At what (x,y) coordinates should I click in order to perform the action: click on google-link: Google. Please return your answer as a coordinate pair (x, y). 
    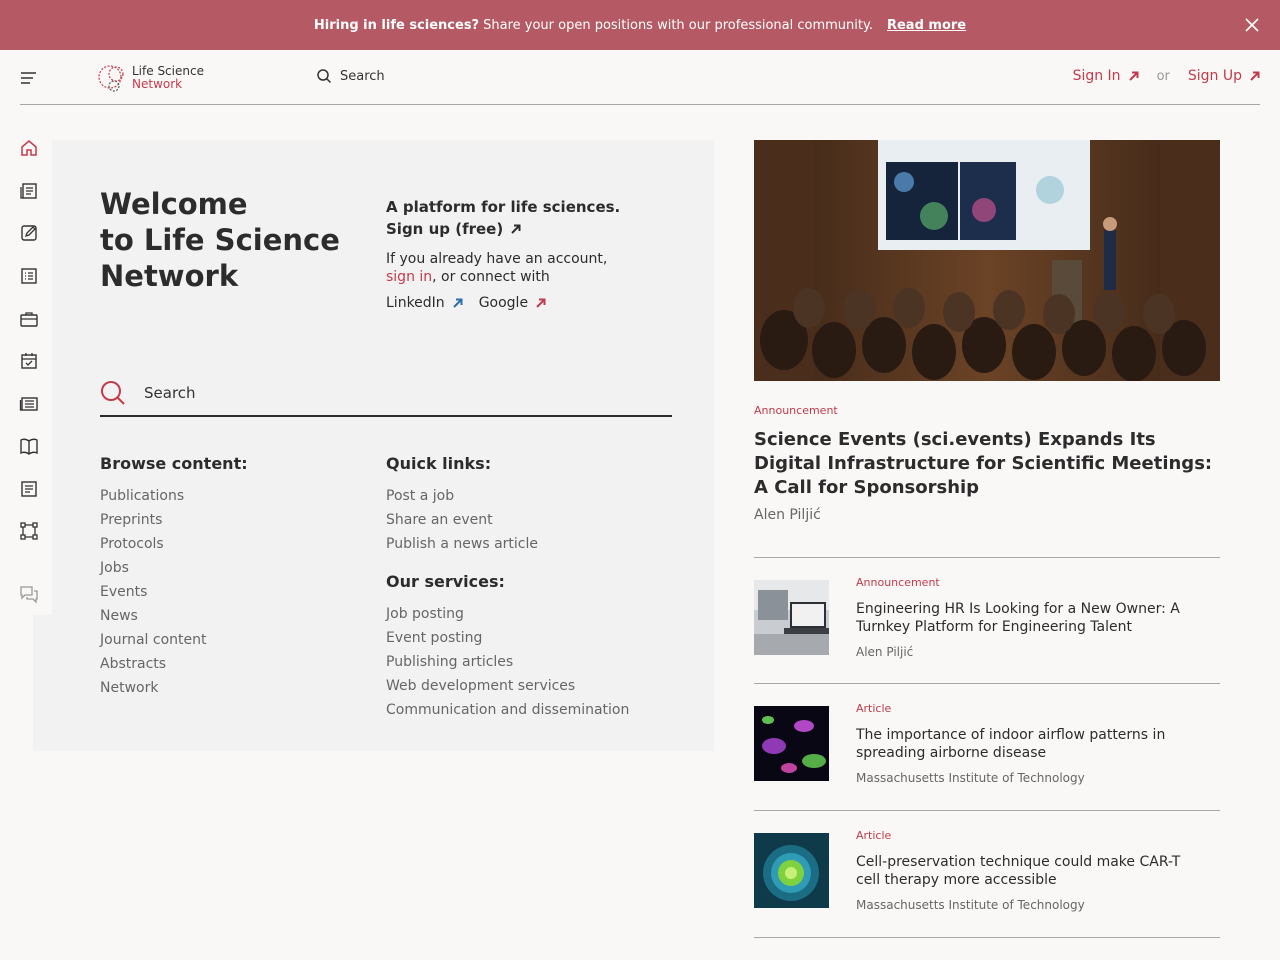
    Looking at the image, I should click on (512, 303).